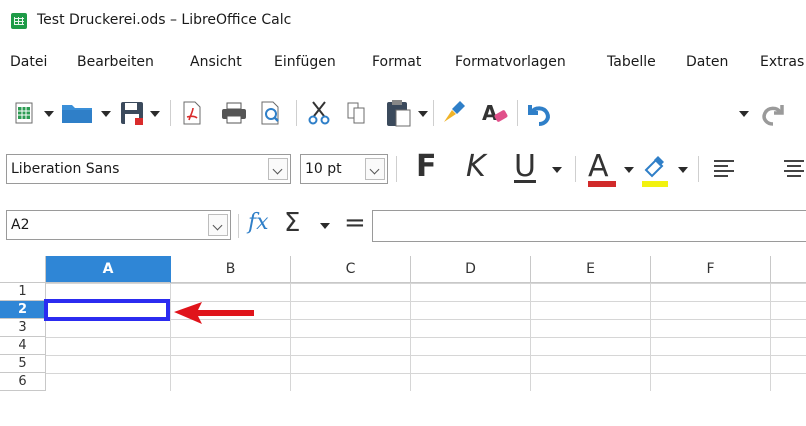  What do you see at coordinates (323, 169) in the screenshot?
I see `font-size-value: 10 pt` at bounding box center [323, 169].